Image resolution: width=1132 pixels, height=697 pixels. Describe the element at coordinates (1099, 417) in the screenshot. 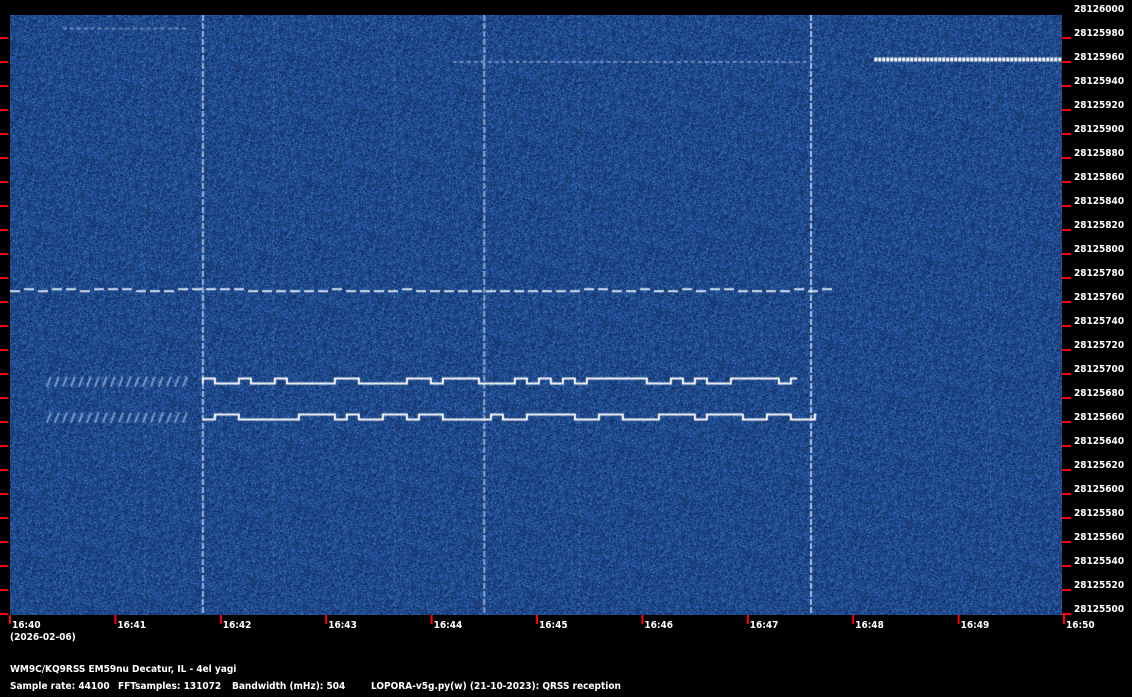

I see `freq-tick-label: 28125660` at that location.